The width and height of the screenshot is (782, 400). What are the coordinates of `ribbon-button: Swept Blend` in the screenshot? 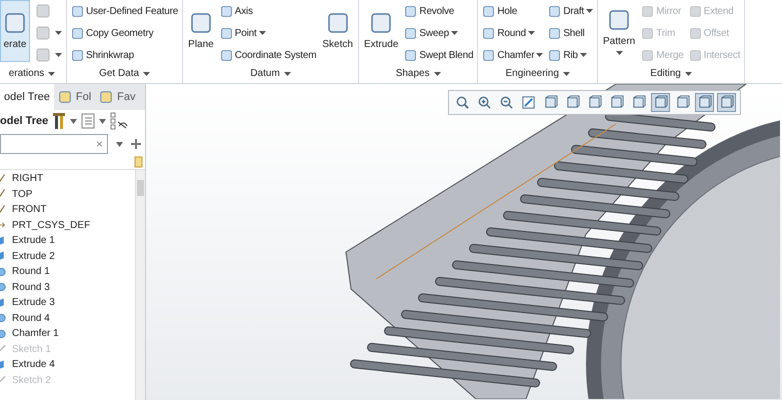 It's located at (438, 55).